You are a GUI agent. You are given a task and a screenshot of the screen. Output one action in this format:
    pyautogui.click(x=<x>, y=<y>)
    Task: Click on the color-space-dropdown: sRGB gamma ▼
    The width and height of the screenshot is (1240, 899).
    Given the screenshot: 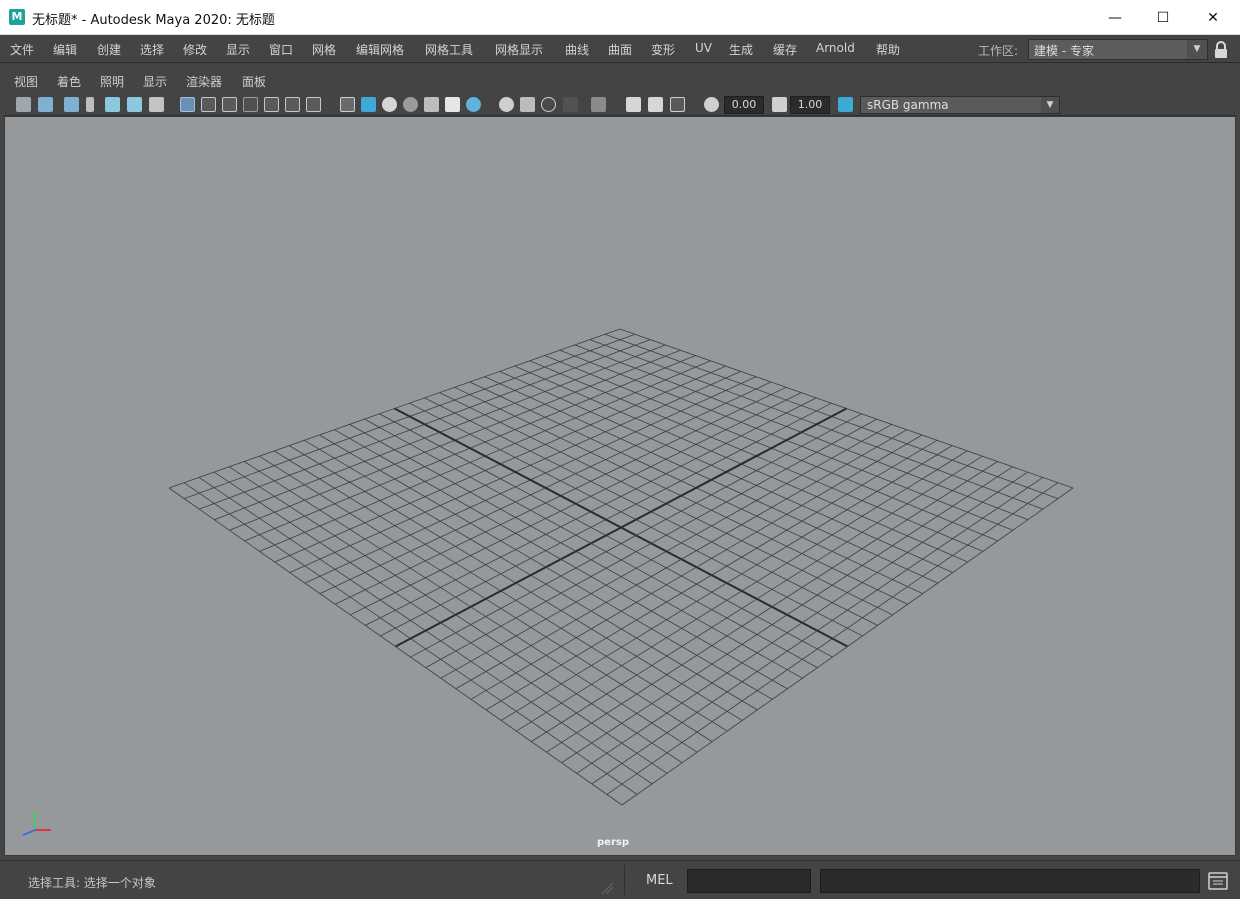 What is the action you would take?
    pyautogui.click(x=960, y=105)
    